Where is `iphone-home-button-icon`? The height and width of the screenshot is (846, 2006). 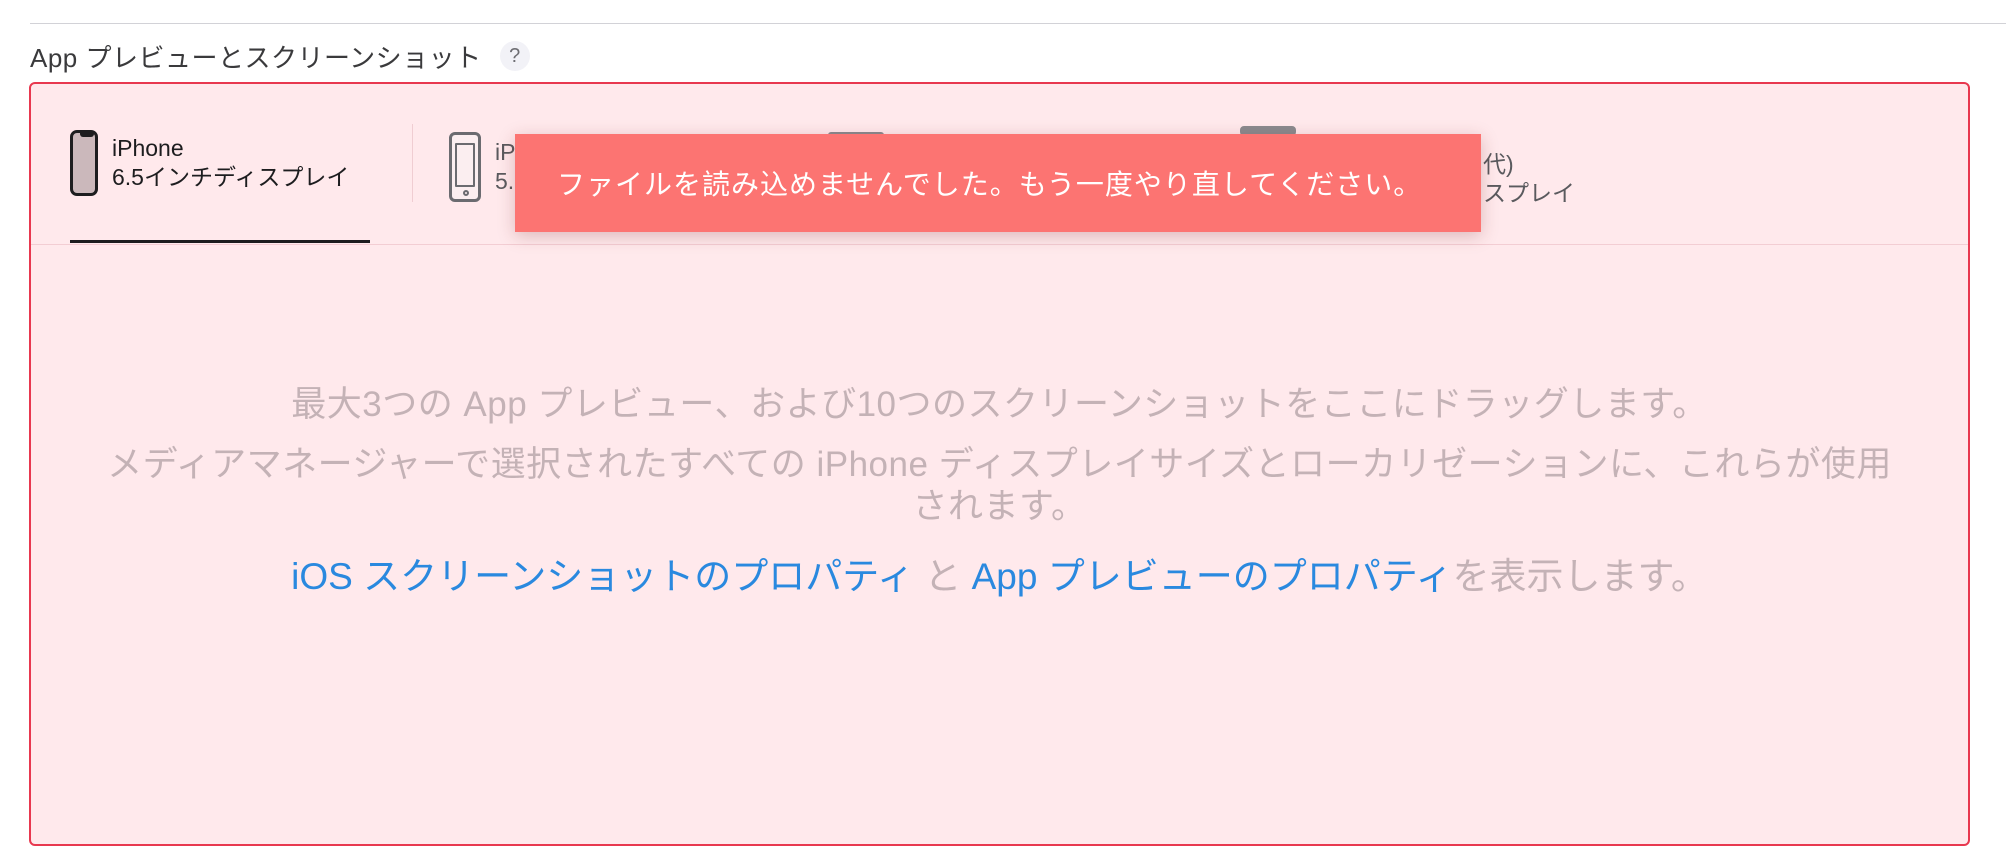 iphone-home-button-icon is located at coordinates (465, 167).